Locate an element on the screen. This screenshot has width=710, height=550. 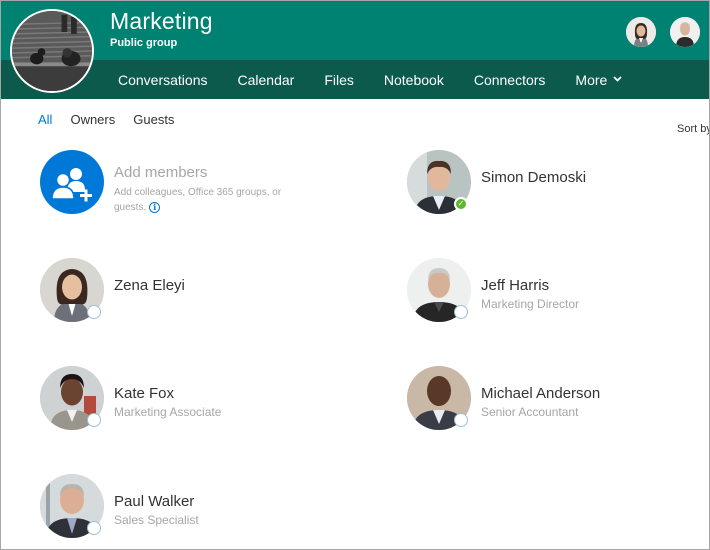
nav-label: Notebook is located at coordinates (413, 79).